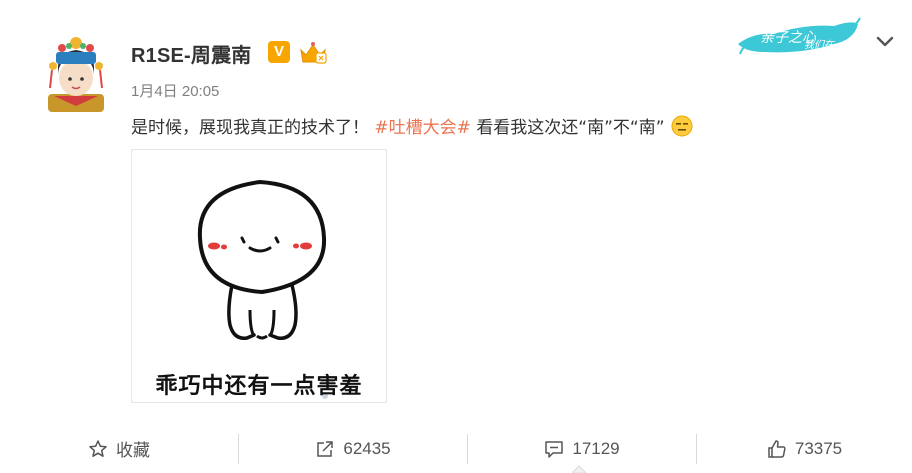 The height and width of the screenshot is (473, 912). I want to click on brand-logo: 亲子之心 我们在, so click(799, 36).